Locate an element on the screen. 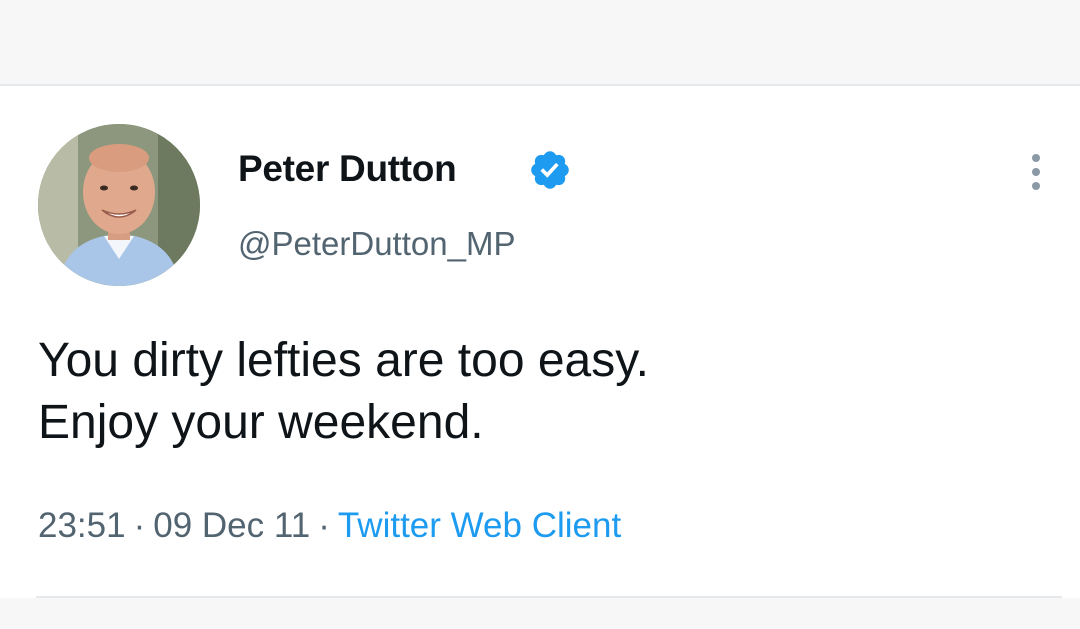  author-handle: @PeterDutton_MP is located at coordinates (376, 244).